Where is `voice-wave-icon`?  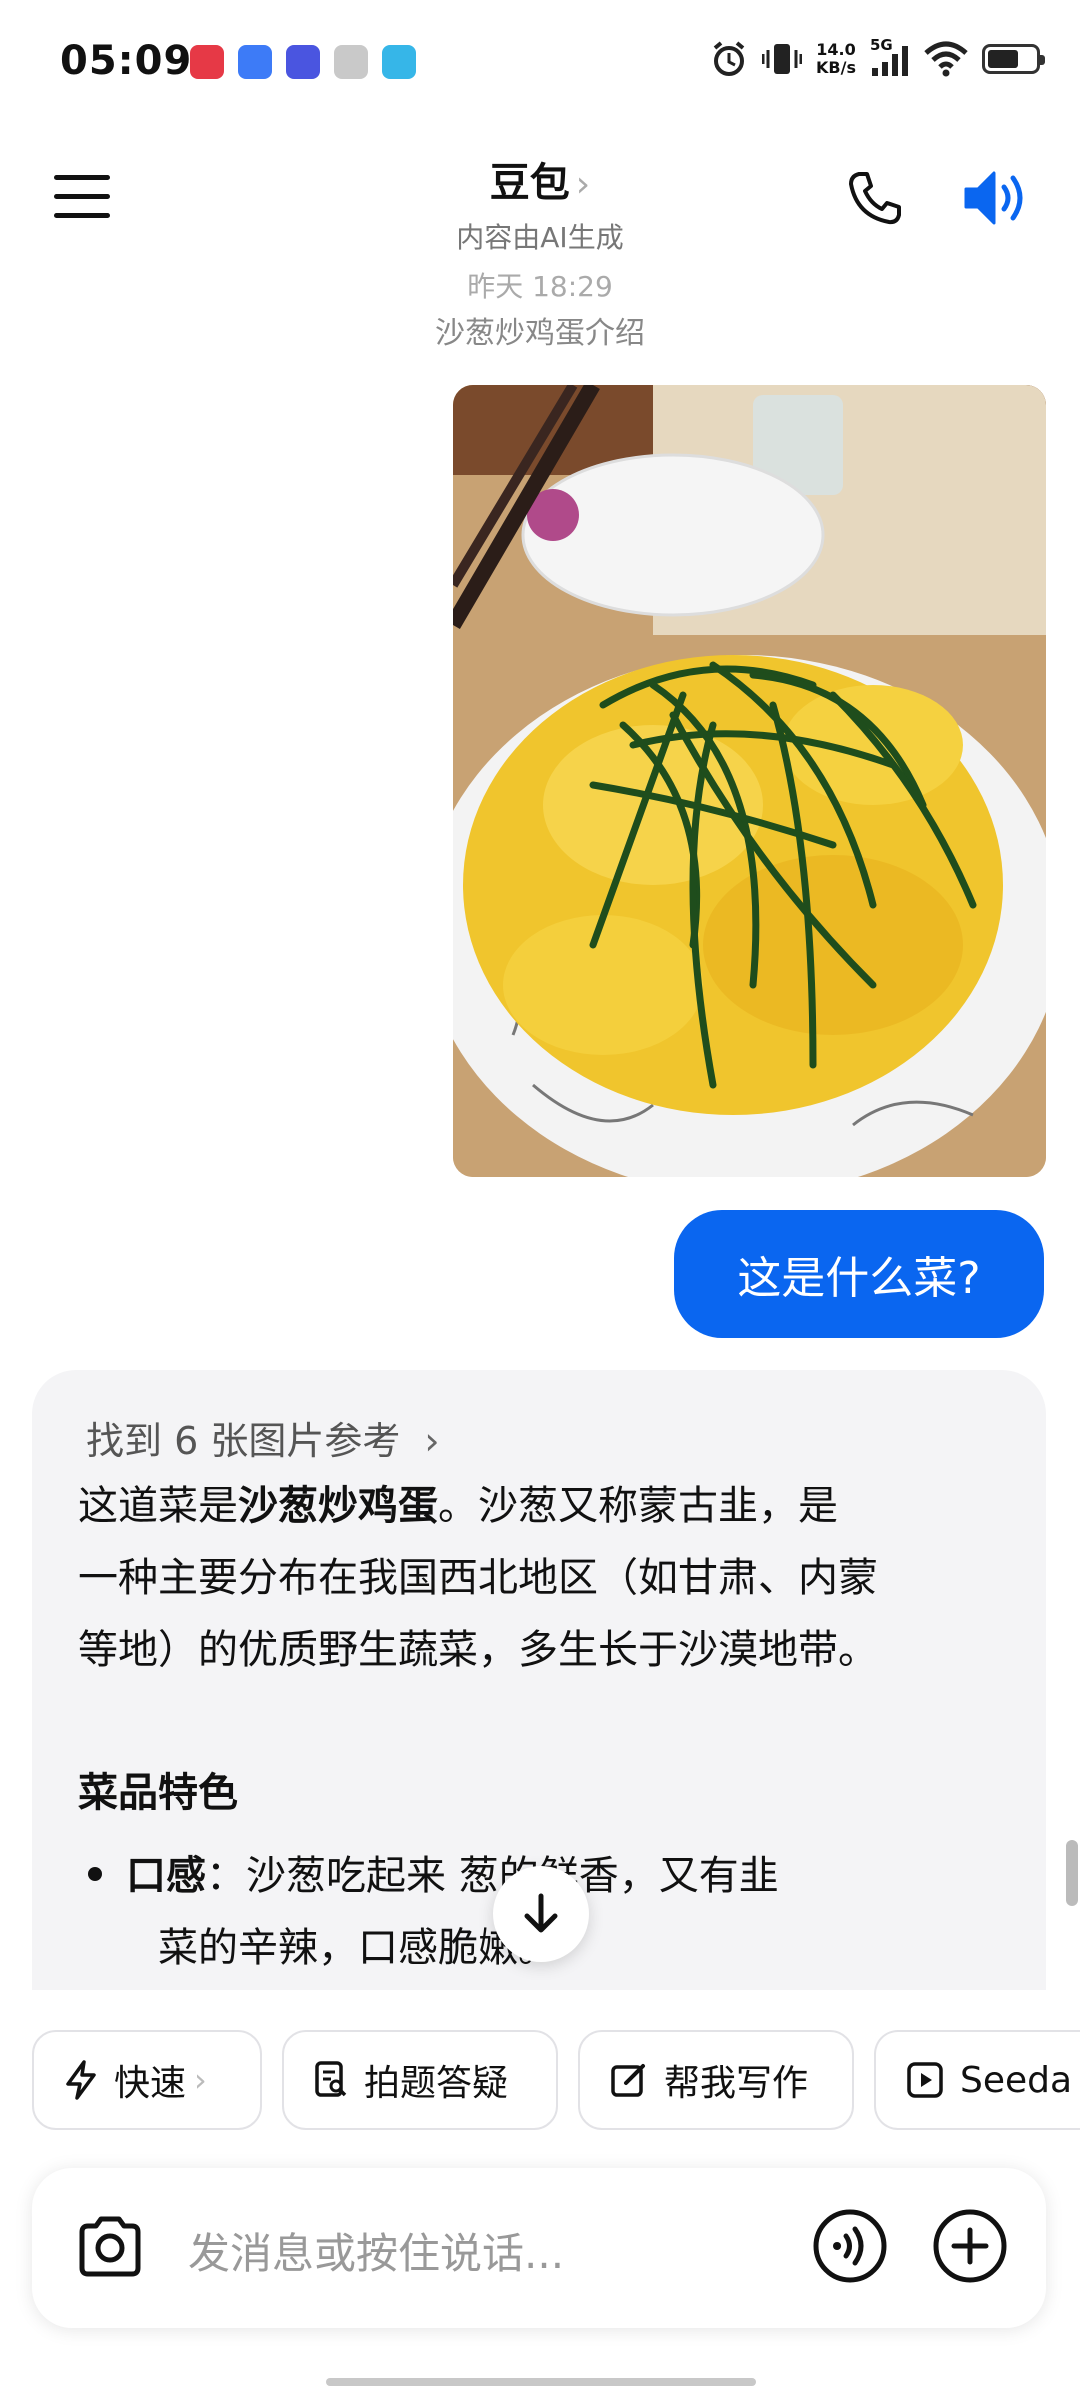
voice-wave-icon is located at coordinates (850, 2246).